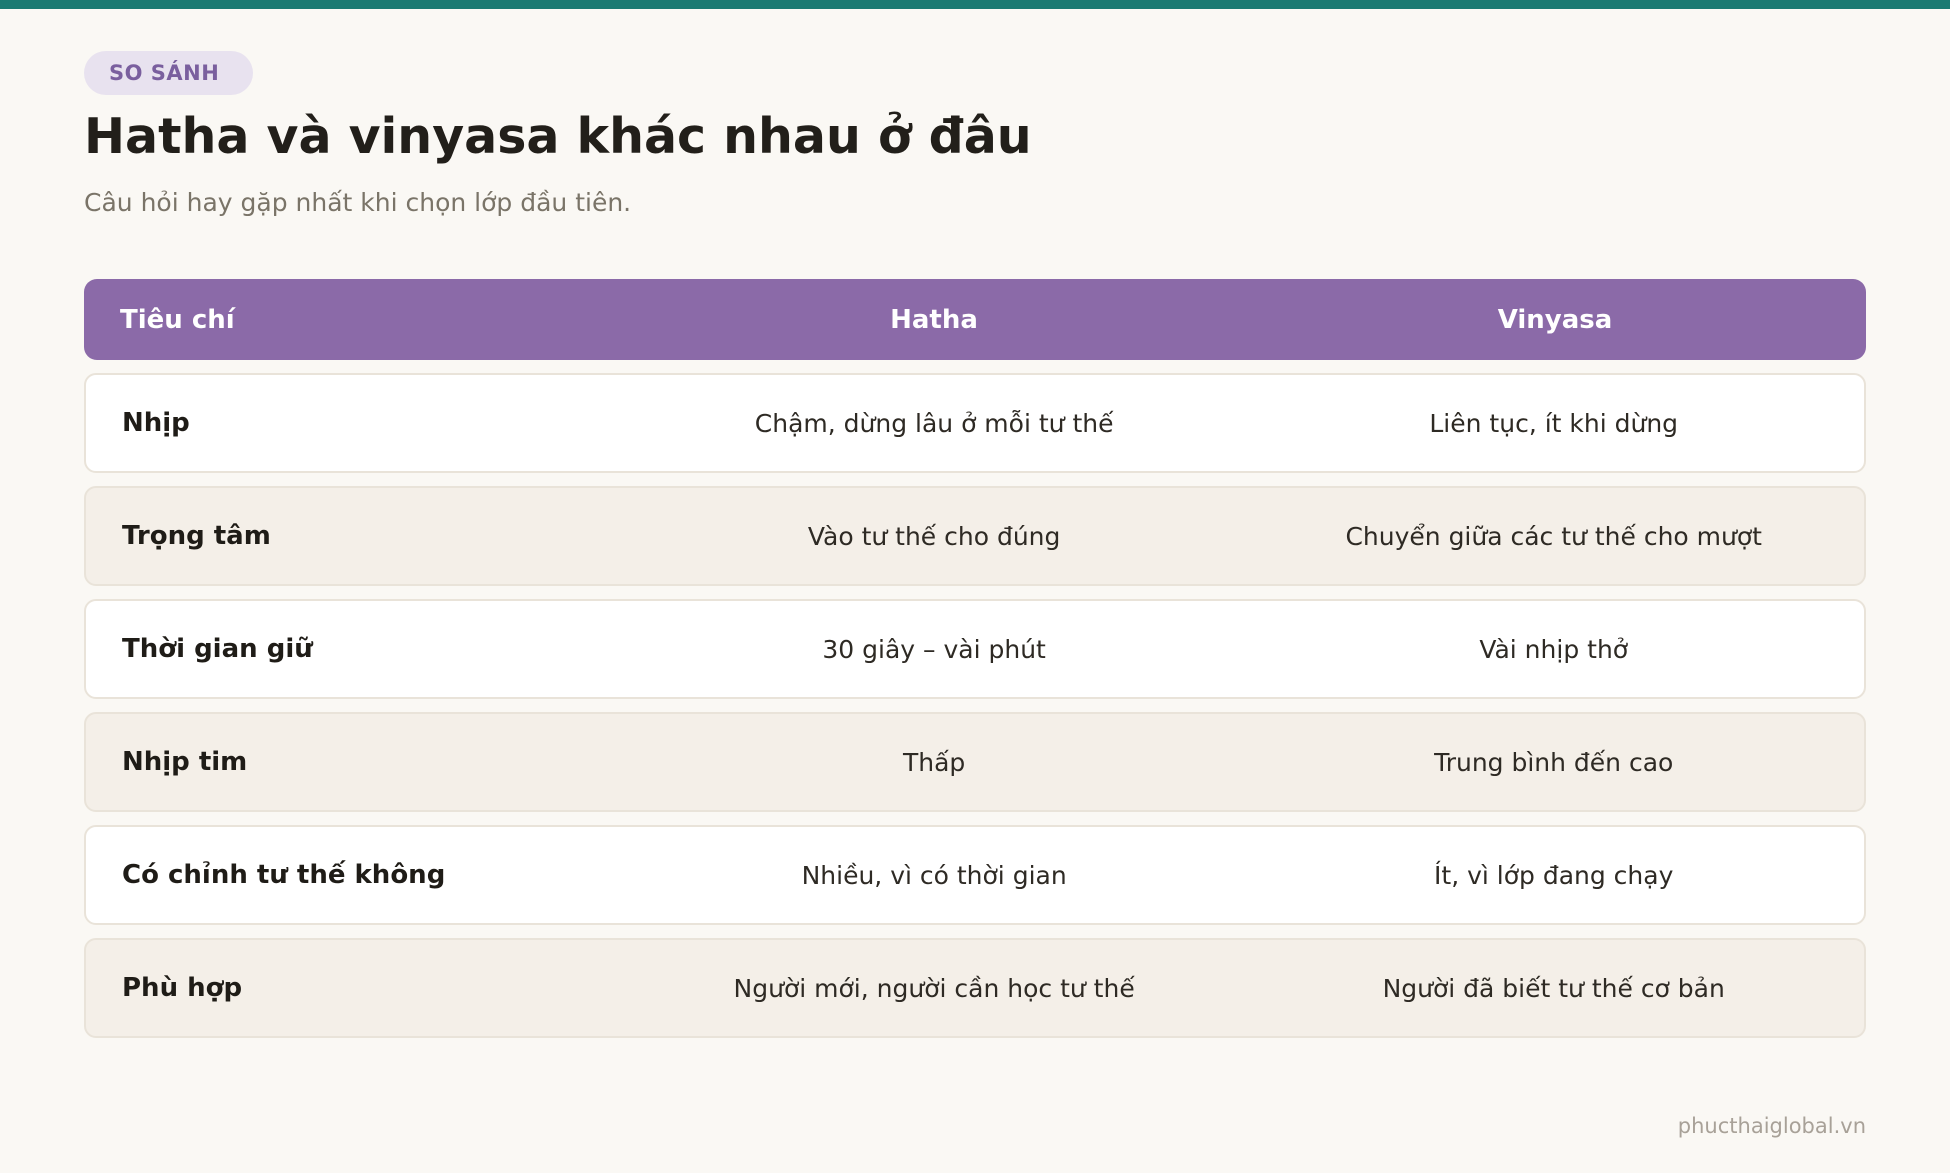  Describe the element at coordinates (934, 875) in the screenshot. I see `row-hatha-value: Nhiều, vì có thời gian` at that location.